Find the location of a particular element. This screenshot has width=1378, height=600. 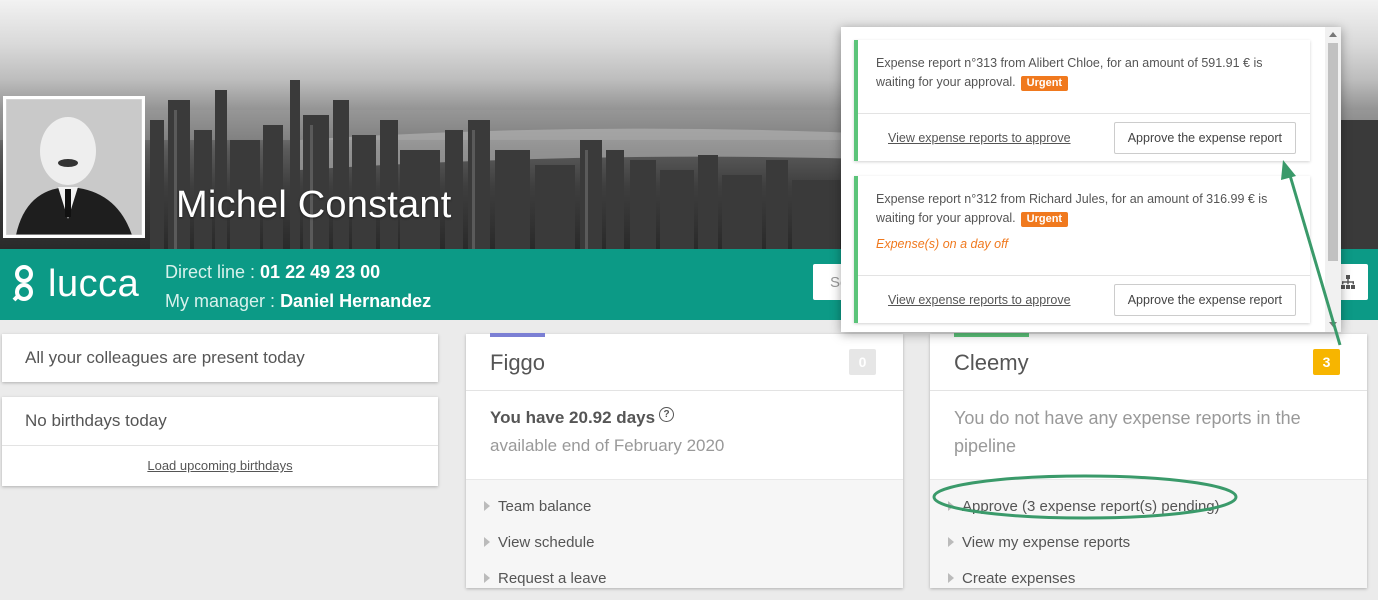

figgo-available-text: available end of February 2020 is located at coordinates (607, 445).